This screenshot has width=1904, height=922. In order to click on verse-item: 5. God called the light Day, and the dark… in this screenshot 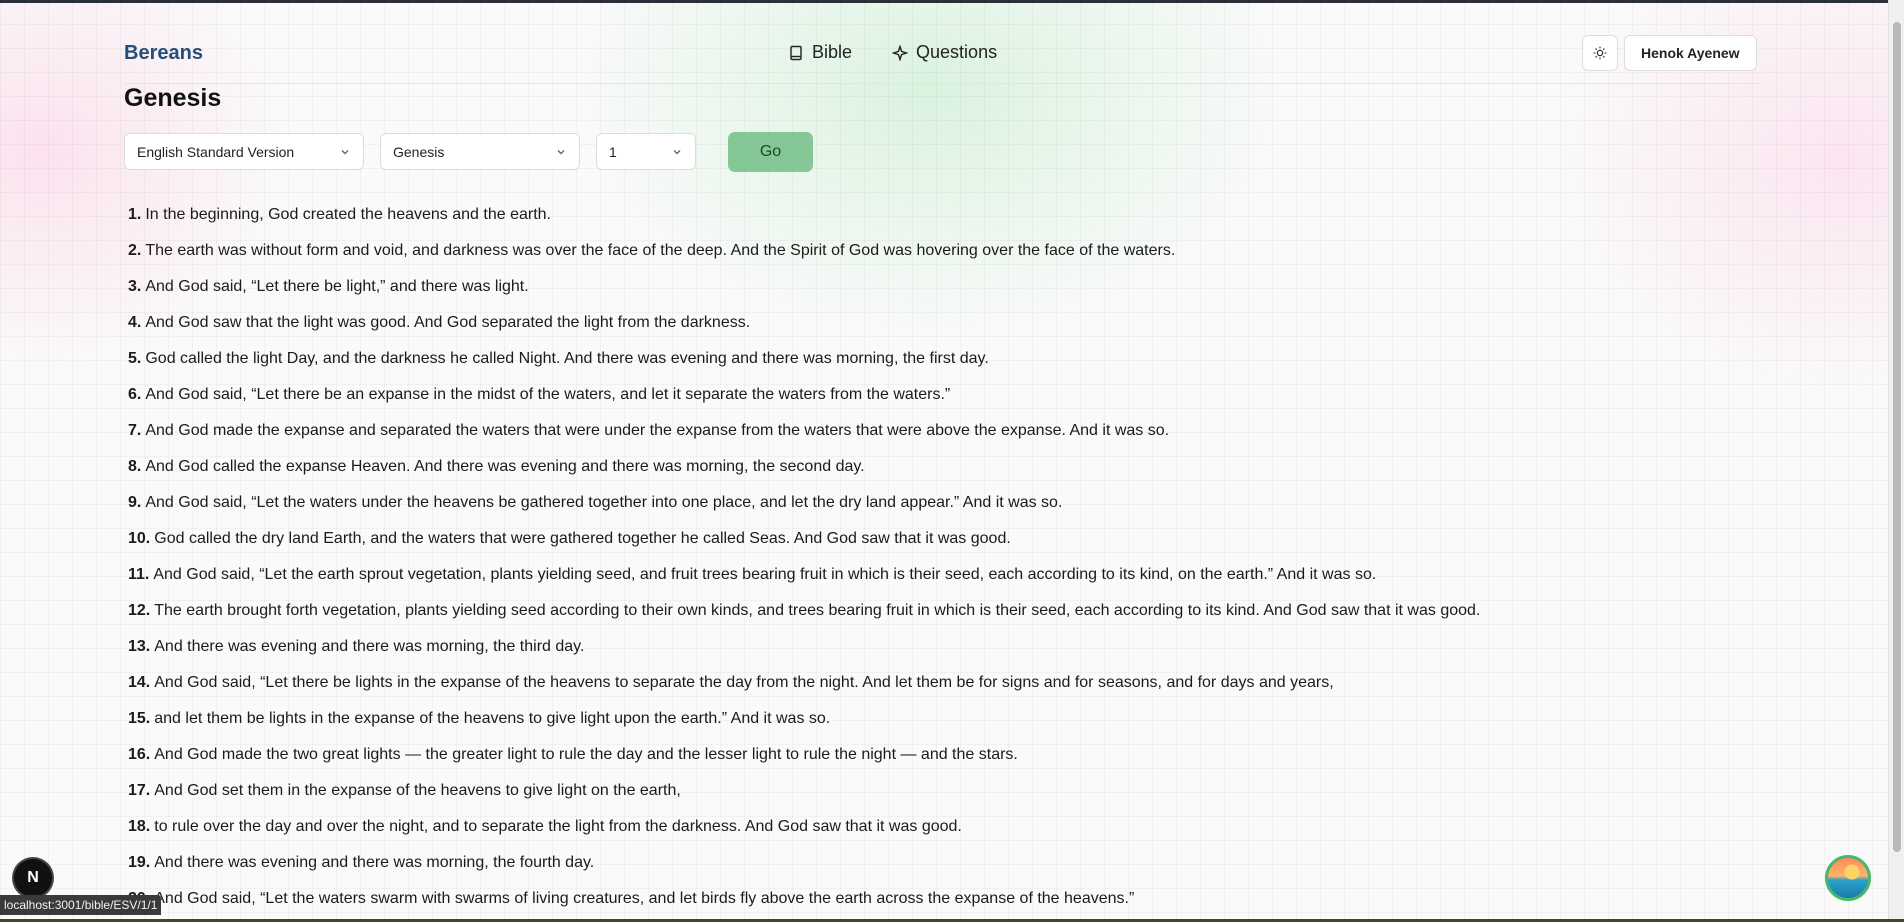, I will do `click(804, 367)`.